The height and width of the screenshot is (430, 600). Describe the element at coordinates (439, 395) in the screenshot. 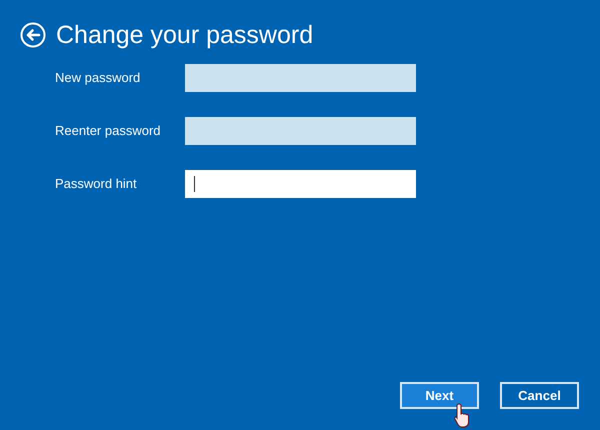

I see `dialog-button: Next` at that location.